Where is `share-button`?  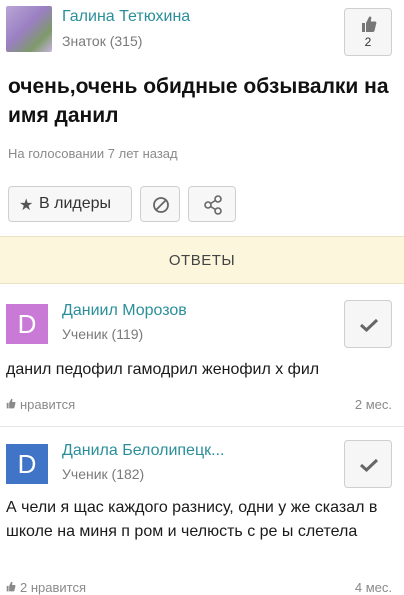
share-button is located at coordinates (212, 204).